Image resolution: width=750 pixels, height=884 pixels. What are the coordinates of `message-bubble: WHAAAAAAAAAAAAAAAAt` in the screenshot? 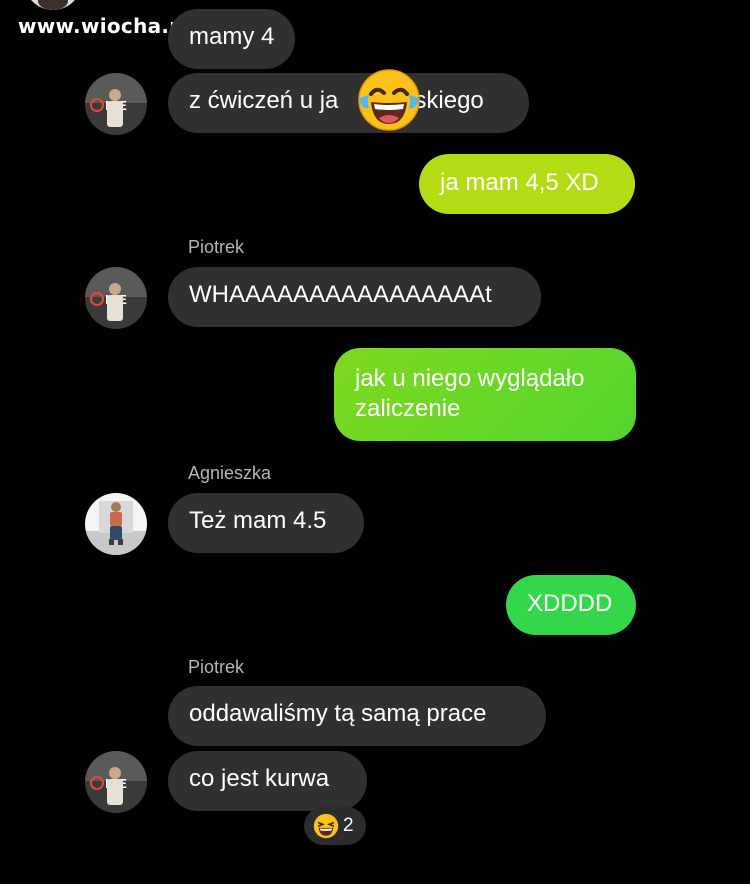 It's located at (354, 297).